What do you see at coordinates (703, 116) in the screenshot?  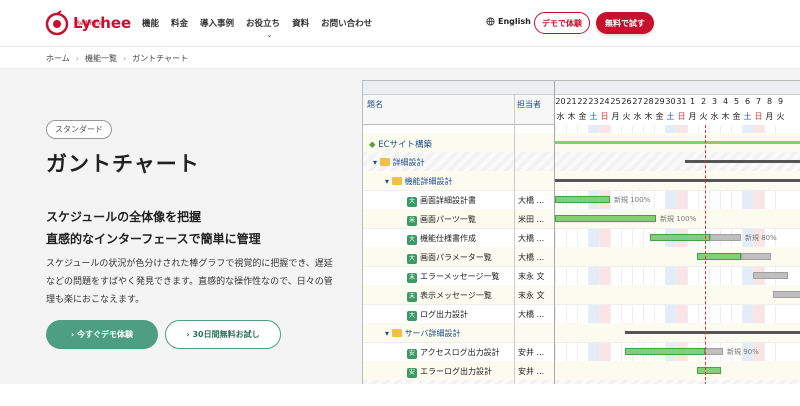 I see `gantt-weekday: 火` at bounding box center [703, 116].